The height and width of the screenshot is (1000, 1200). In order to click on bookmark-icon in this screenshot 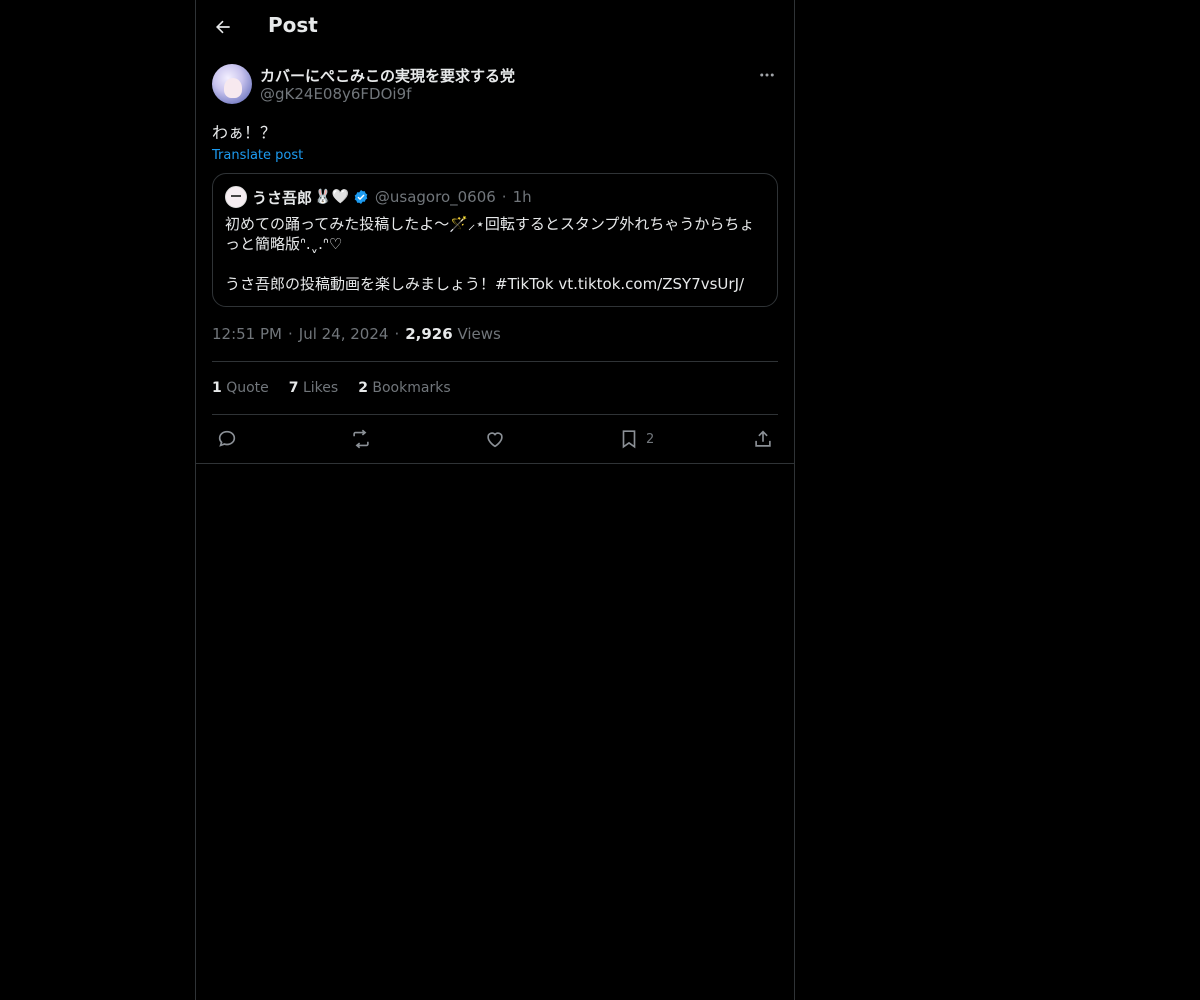, I will do `click(629, 439)`.